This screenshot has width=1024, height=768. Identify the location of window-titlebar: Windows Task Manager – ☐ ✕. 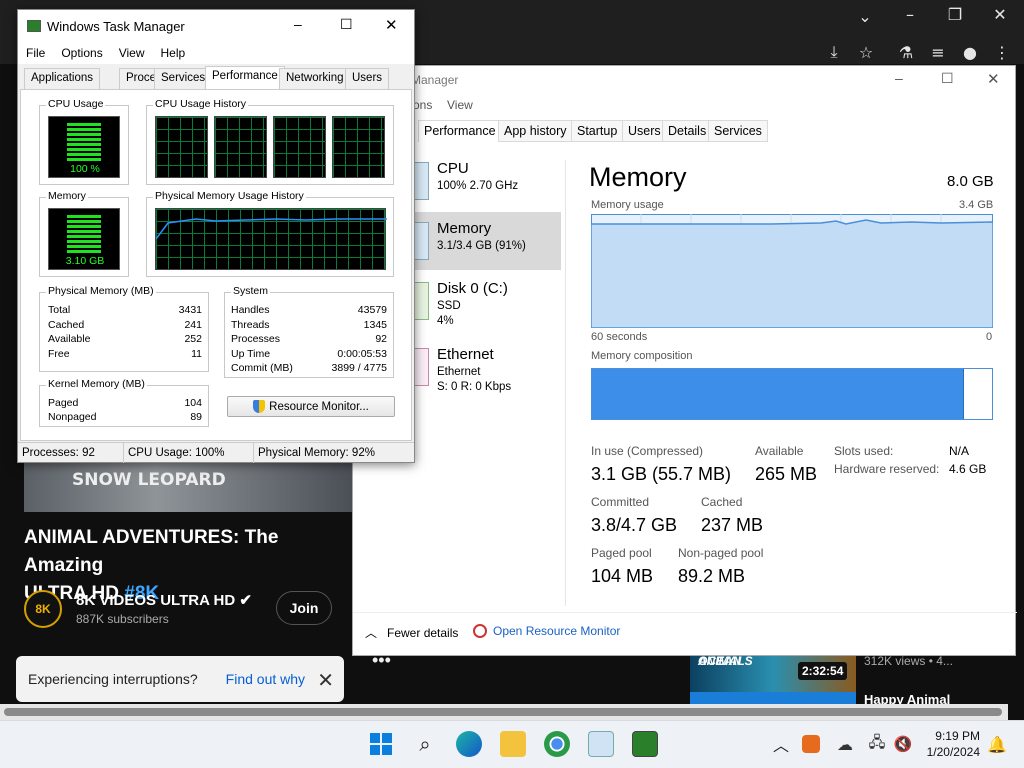
(216, 26).